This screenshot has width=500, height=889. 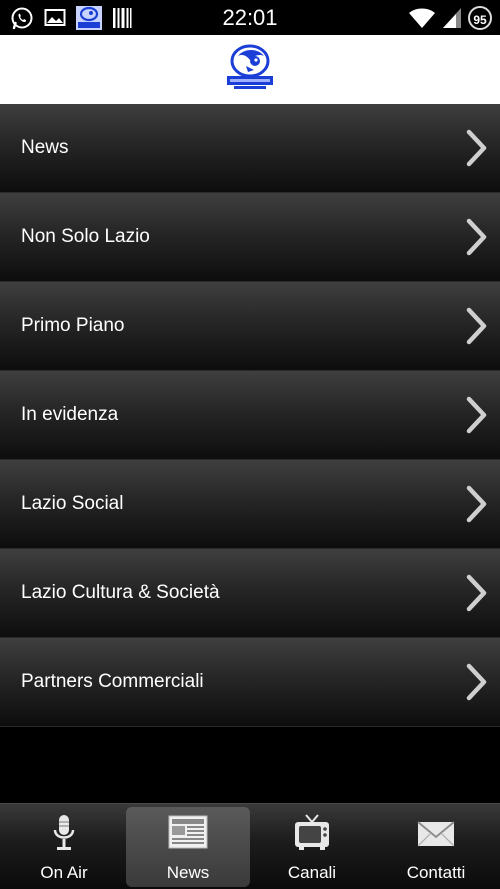 I want to click on menu-item-label: In evidenza, so click(x=70, y=414).